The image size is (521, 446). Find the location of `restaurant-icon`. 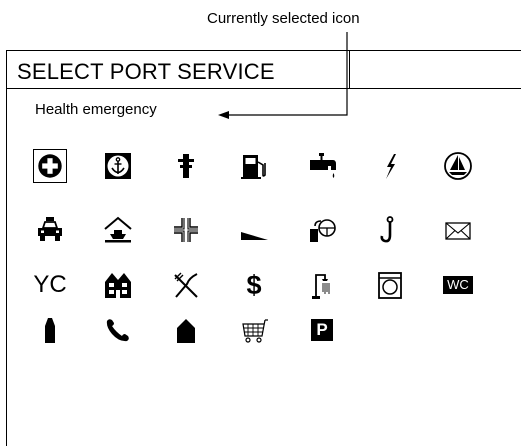

restaurant-icon is located at coordinates (186, 285).